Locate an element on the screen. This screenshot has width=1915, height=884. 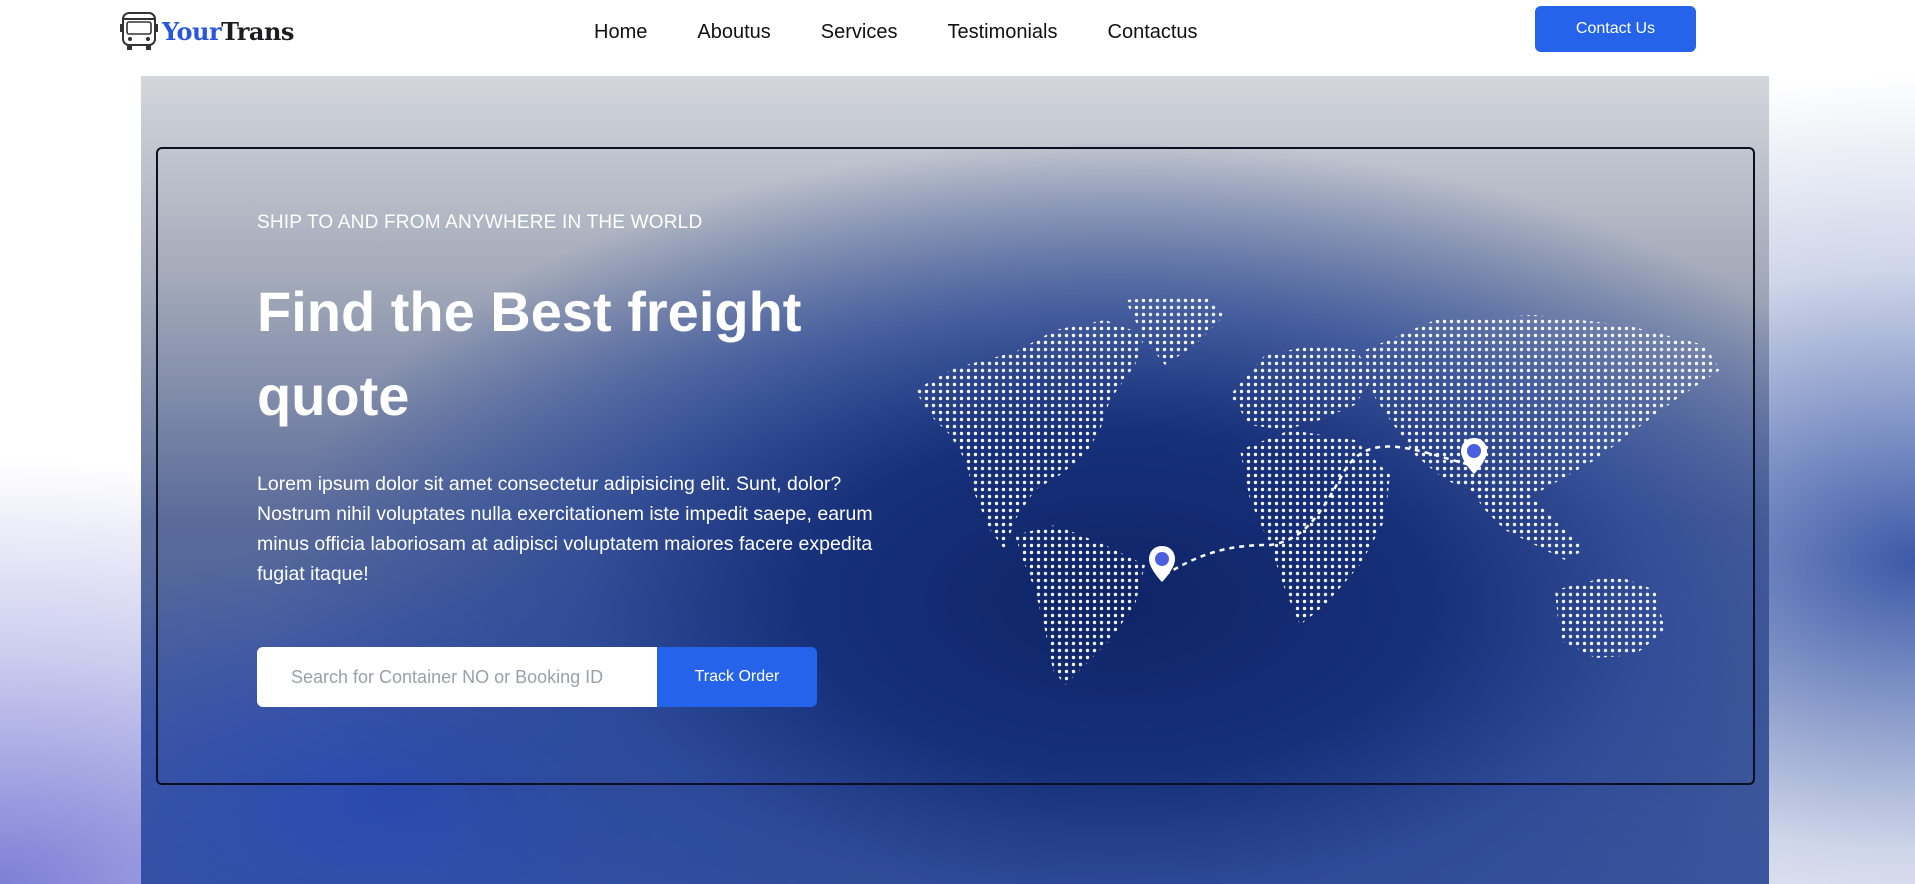
continent-asia is located at coordinates (1542, 407).